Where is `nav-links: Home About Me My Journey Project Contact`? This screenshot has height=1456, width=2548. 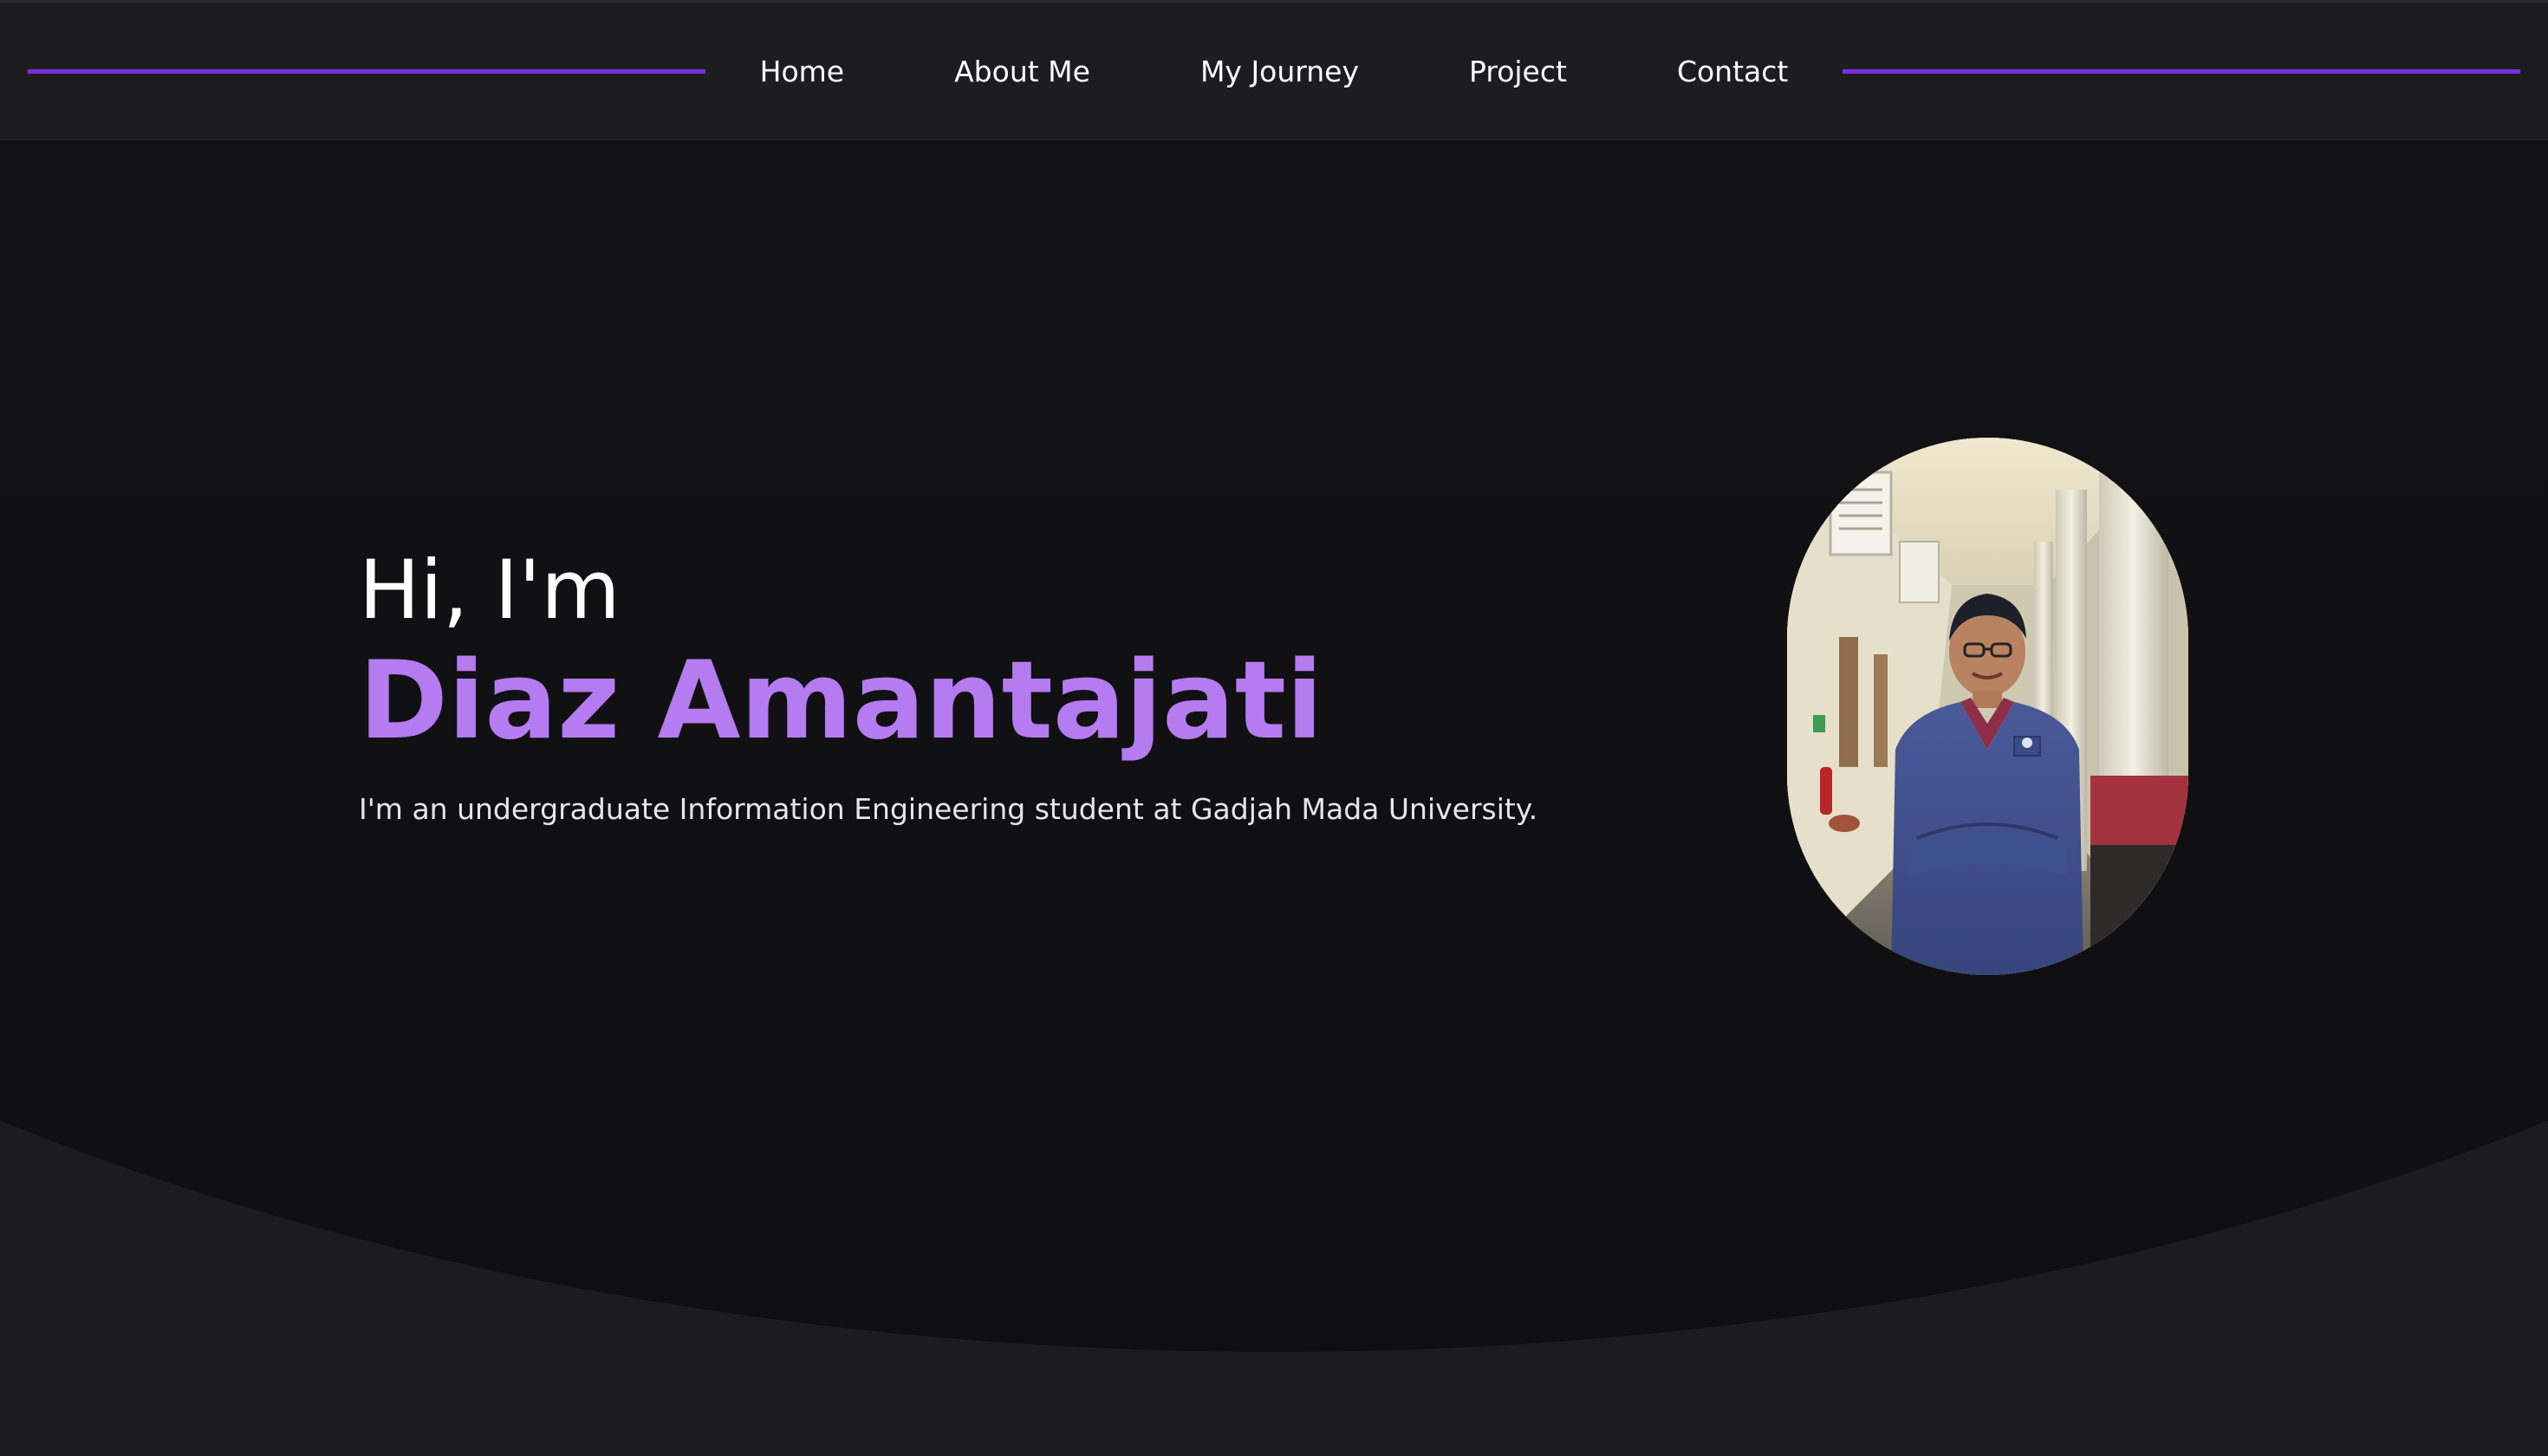 nav-links: Home About Me My Journey Project Contact is located at coordinates (1274, 71).